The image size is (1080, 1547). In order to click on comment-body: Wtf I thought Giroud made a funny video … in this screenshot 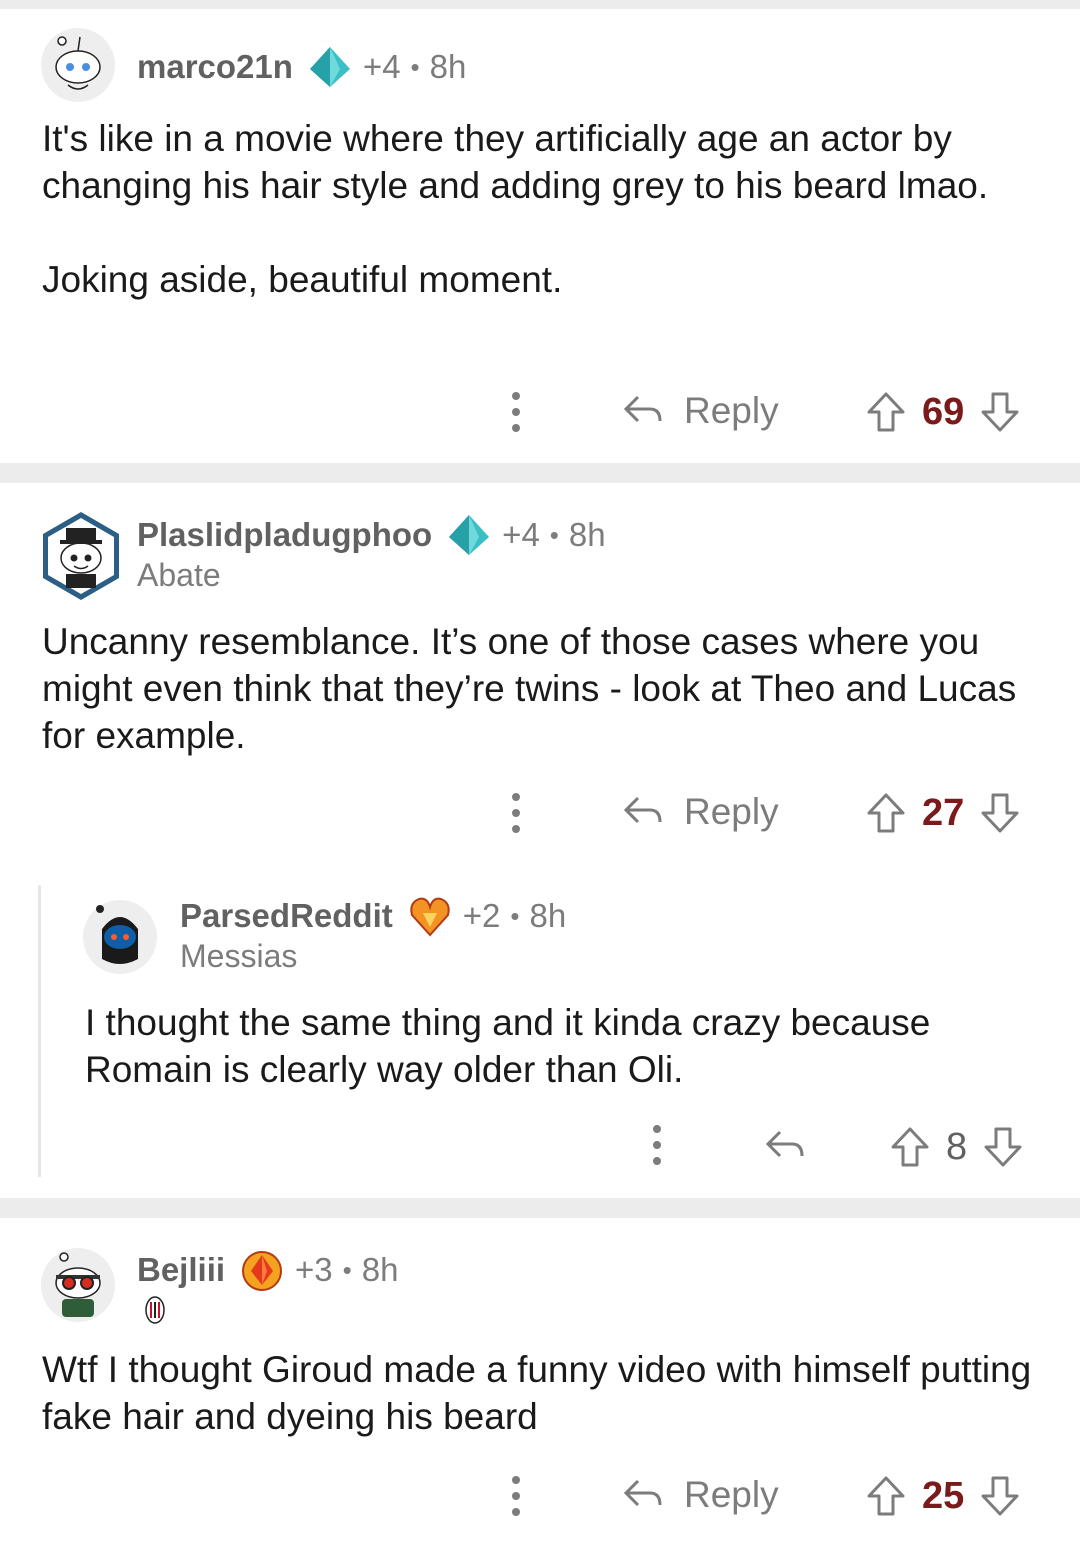, I will do `click(537, 1393)`.